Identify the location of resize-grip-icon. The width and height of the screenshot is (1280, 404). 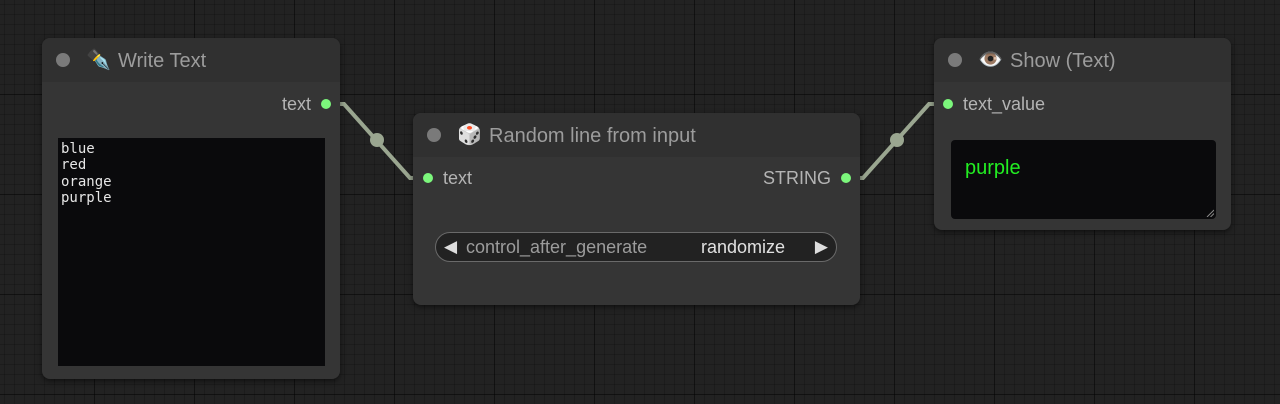
(1210, 213).